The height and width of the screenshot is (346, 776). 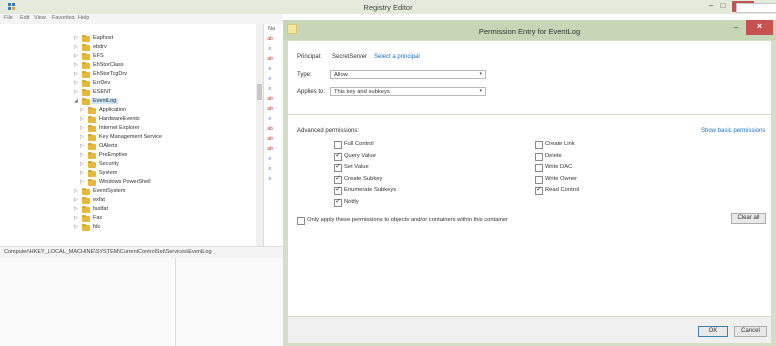 What do you see at coordinates (100, 209) in the screenshot?
I see `tree-item-label: fastfat` at bounding box center [100, 209].